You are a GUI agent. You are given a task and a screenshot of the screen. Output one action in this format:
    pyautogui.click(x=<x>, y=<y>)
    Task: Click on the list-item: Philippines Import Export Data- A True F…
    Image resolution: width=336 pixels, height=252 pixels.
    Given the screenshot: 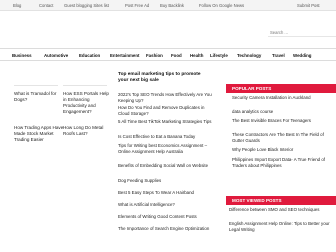 What is the action you would take?
    pyautogui.click(x=281, y=162)
    